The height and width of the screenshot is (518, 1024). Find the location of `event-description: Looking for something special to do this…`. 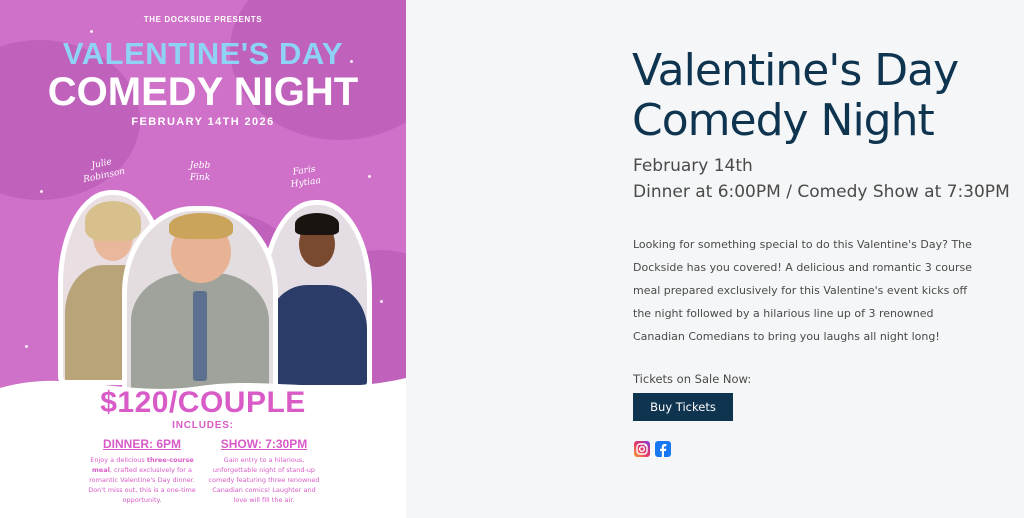

event-description: Looking for something special to do this… is located at coordinates (803, 290).